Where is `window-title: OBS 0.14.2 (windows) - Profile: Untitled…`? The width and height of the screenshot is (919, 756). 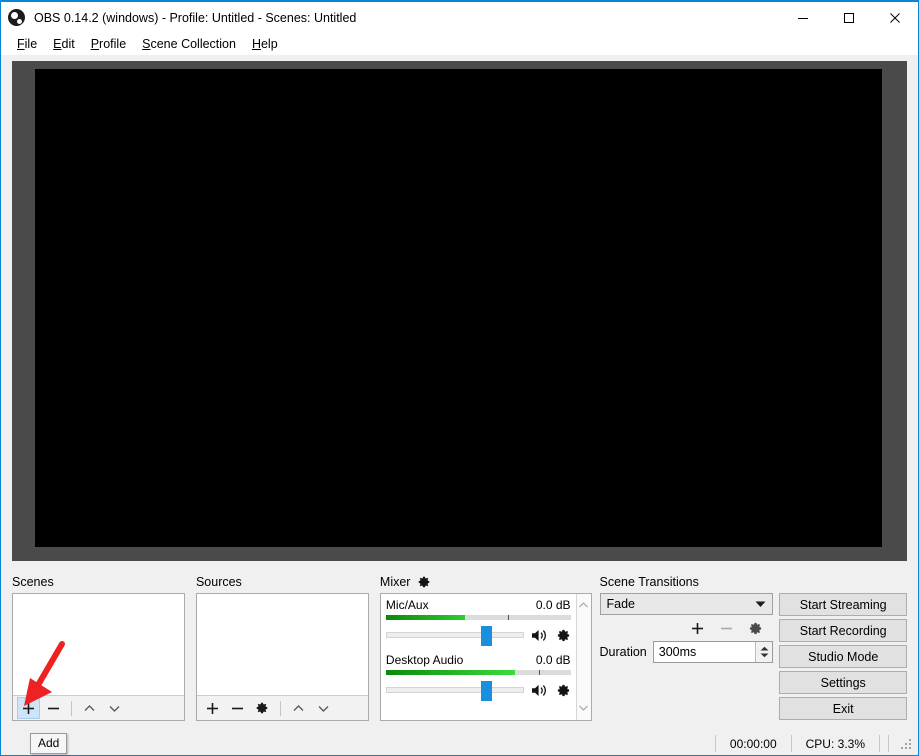
window-title: OBS 0.14.2 (windows) - Profile: Untitled… is located at coordinates (195, 17).